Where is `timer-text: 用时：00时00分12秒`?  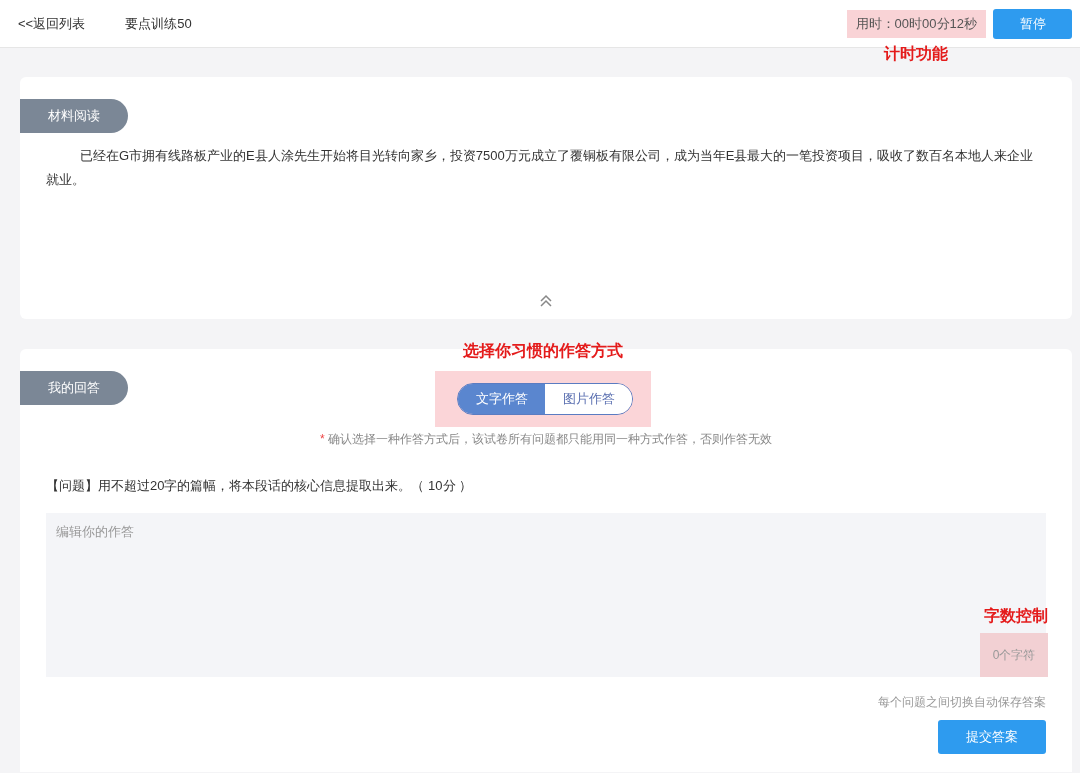 timer-text: 用时：00时00分12秒 is located at coordinates (916, 23).